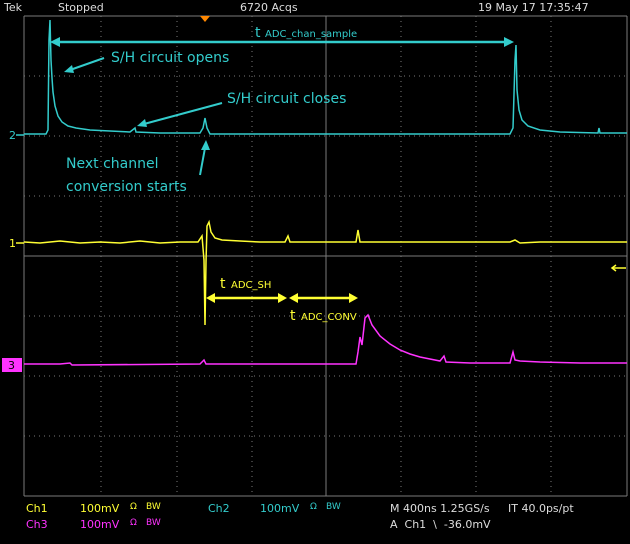 The height and width of the screenshot is (544, 630). Describe the element at coordinates (333, 507) in the screenshot. I see `ch2-bw-icon: BW` at that location.